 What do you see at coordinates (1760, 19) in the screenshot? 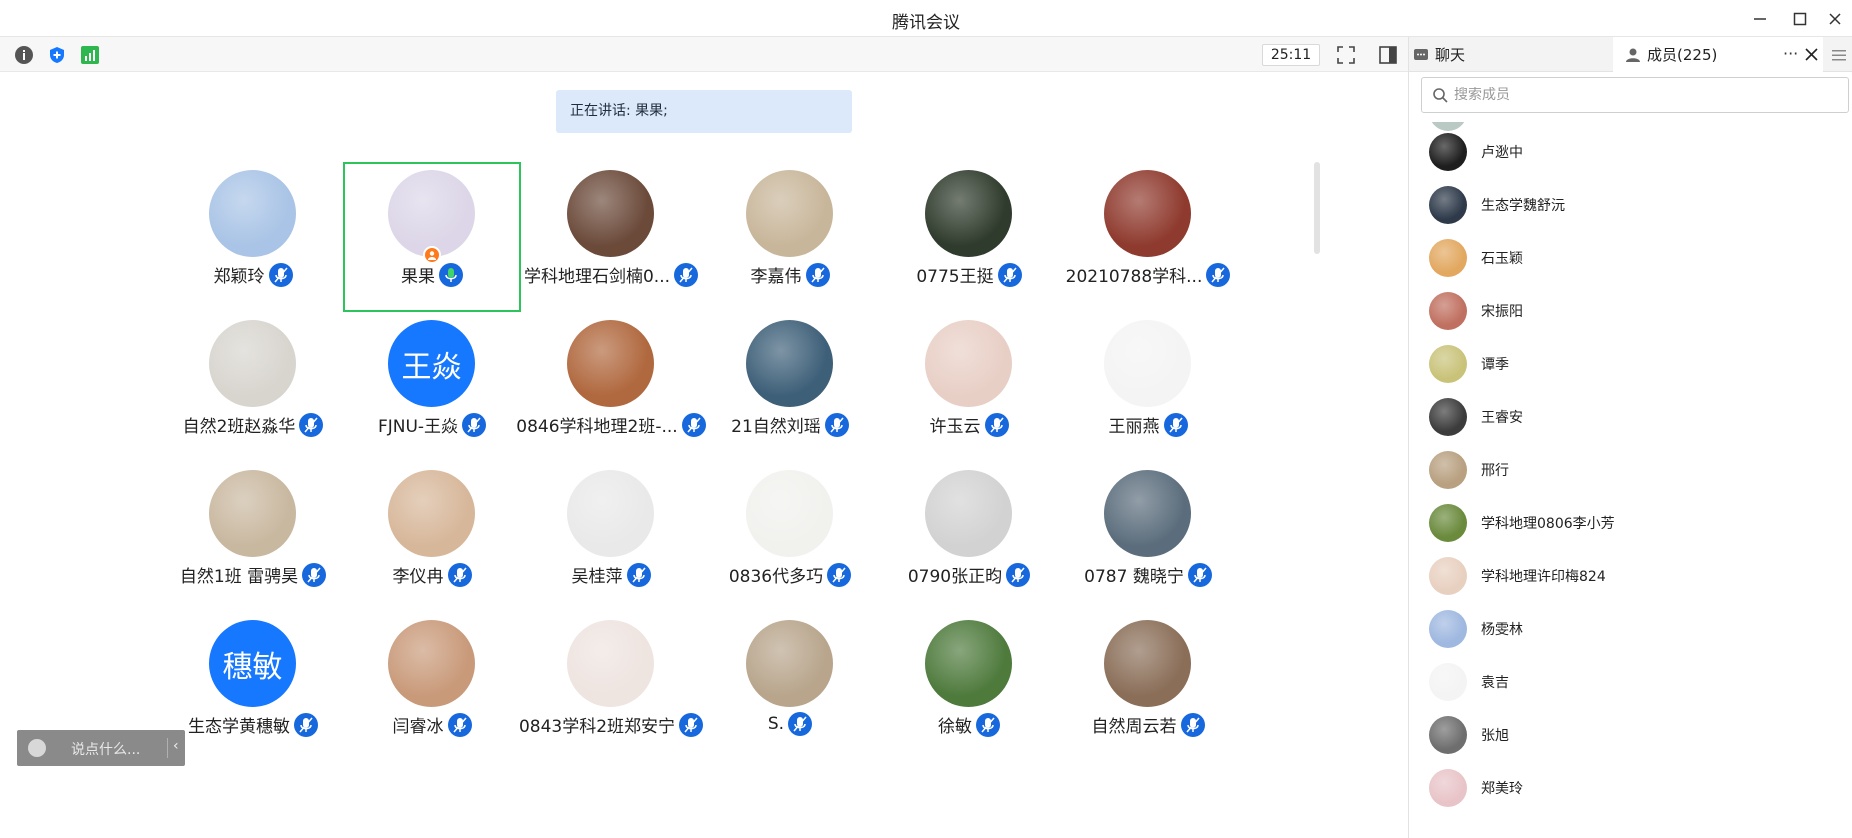
I see `minimize-button` at bounding box center [1760, 19].